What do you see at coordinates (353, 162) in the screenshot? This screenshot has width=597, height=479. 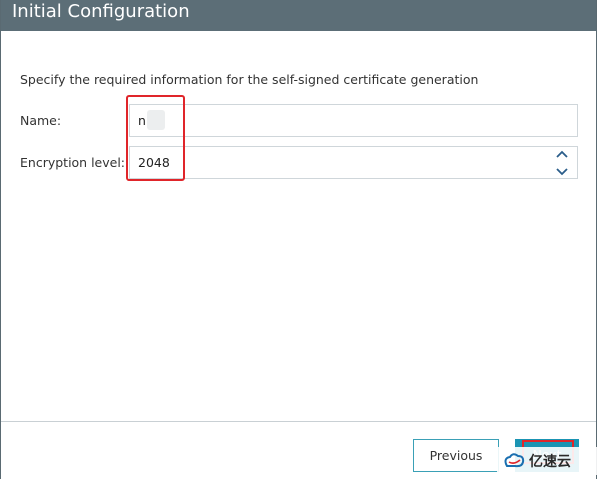 I see `encryption-level-input: 2048` at bounding box center [353, 162].